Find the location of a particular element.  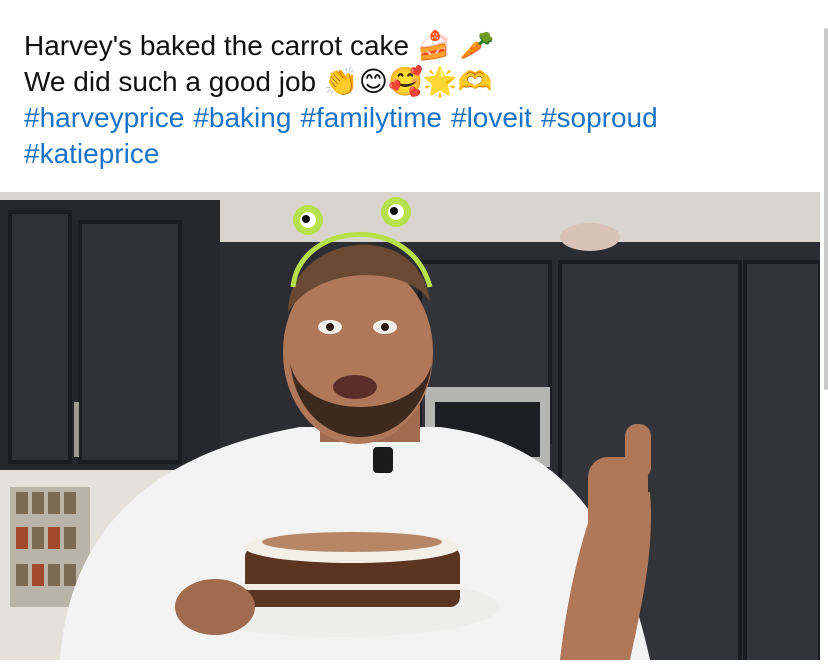

hashtag-harveyprice: #harveyprice is located at coordinates (104, 117).